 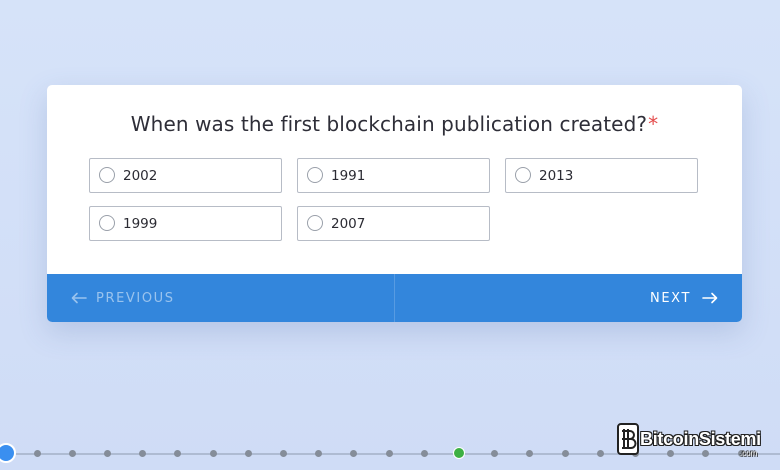 What do you see at coordinates (393, 175) in the screenshot?
I see `option-1991: 1991` at bounding box center [393, 175].